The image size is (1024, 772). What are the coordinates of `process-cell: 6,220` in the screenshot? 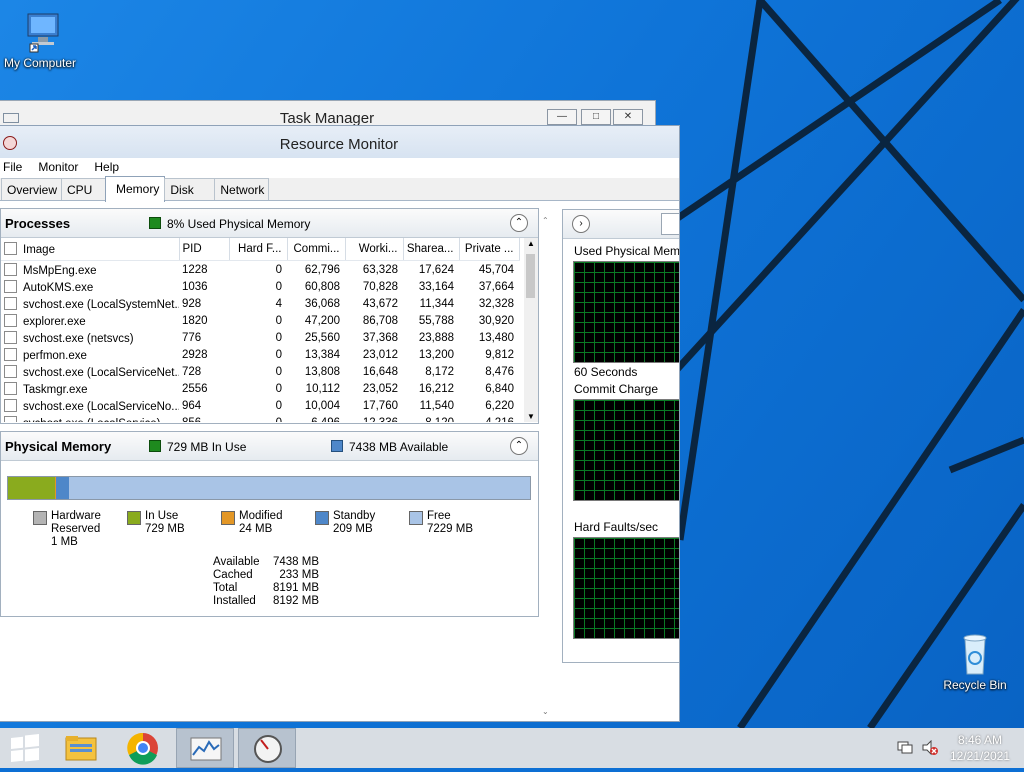 It's located at (489, 405).